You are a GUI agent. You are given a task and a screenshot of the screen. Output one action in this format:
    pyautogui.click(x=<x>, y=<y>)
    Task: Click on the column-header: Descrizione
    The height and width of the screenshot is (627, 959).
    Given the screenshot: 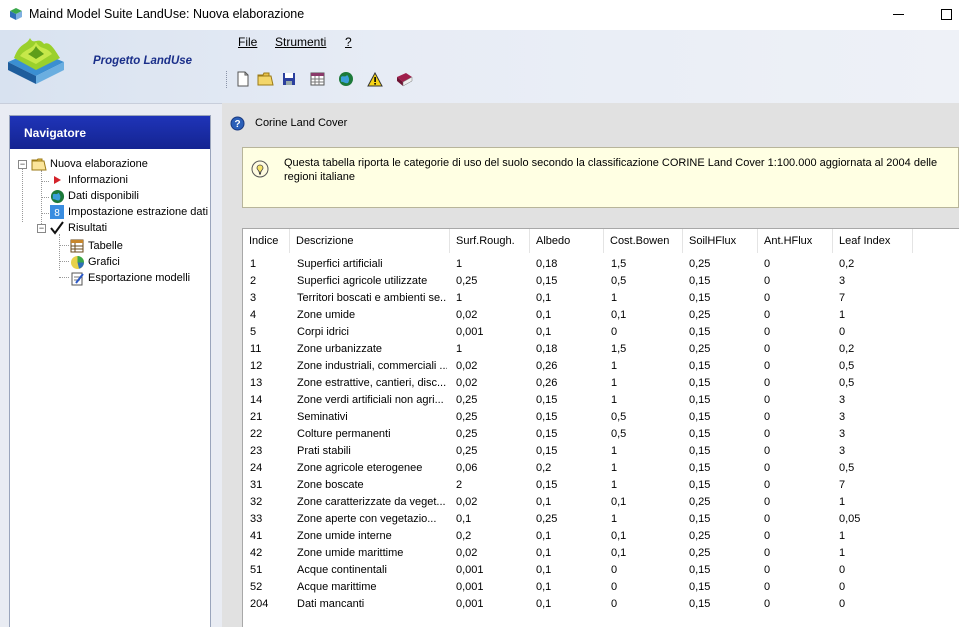 What is the action you would take?
    pyautogui.click(x=370, y=241)
    